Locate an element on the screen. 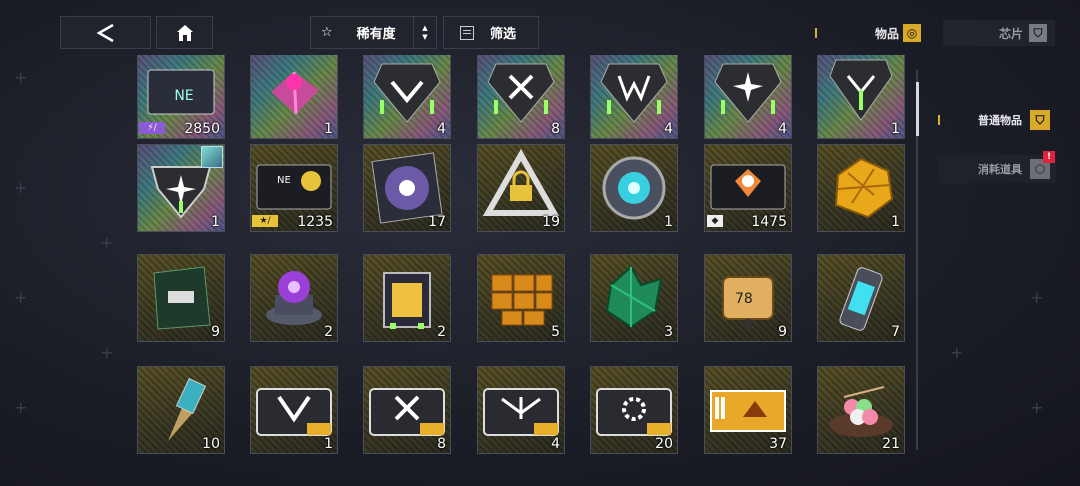  back-button is located at coordinates (105, 32).